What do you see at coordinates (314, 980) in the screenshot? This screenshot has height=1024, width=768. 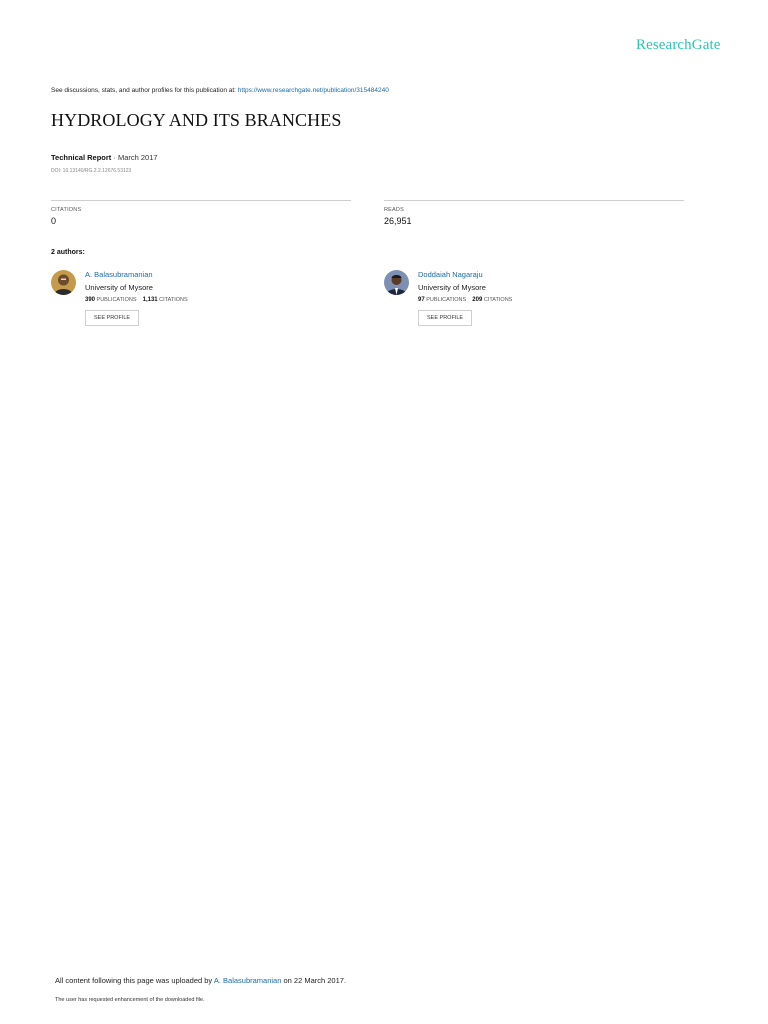 I see `upload-suffix: on 22 March 2017.` at bounding box center [314, 980].